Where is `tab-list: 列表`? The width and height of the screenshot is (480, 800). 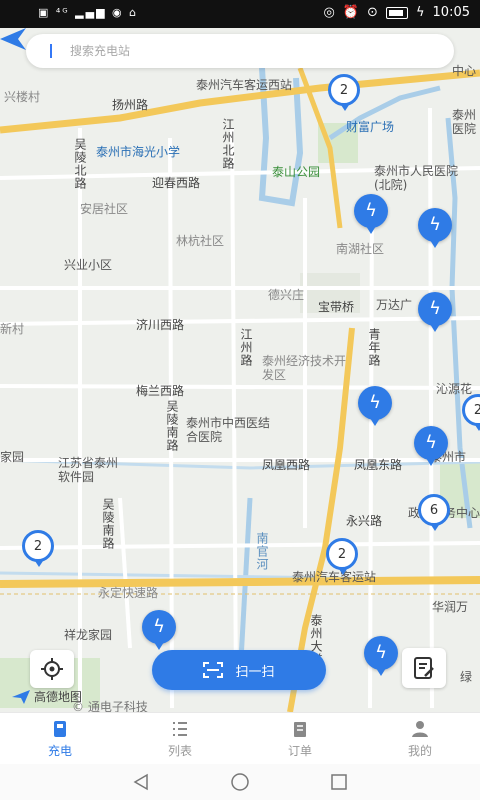
tab-list: 列表 is located at coordinates (180, 739).